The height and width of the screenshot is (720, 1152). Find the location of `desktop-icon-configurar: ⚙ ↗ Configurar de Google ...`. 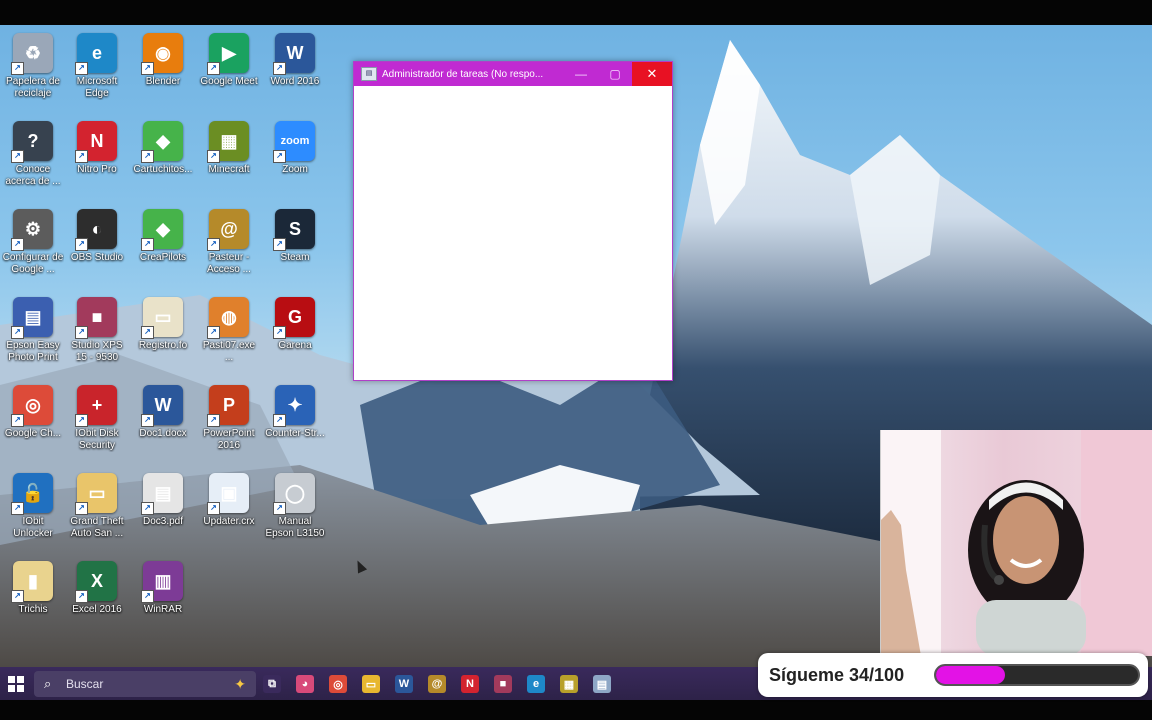

desktop-icon-configurar: ⚙ ↗ Configurar de Google ... is located at coordinates (33, 242).